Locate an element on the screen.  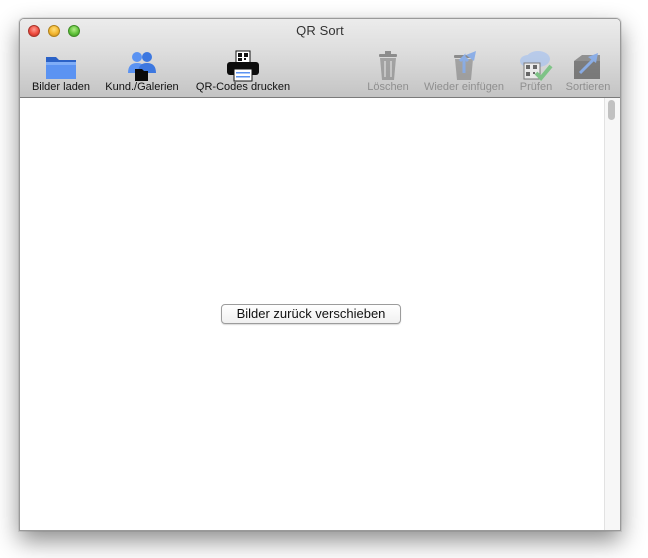
customers-galleries-button: Kund./Galerien is located at coordinates (142, 71).